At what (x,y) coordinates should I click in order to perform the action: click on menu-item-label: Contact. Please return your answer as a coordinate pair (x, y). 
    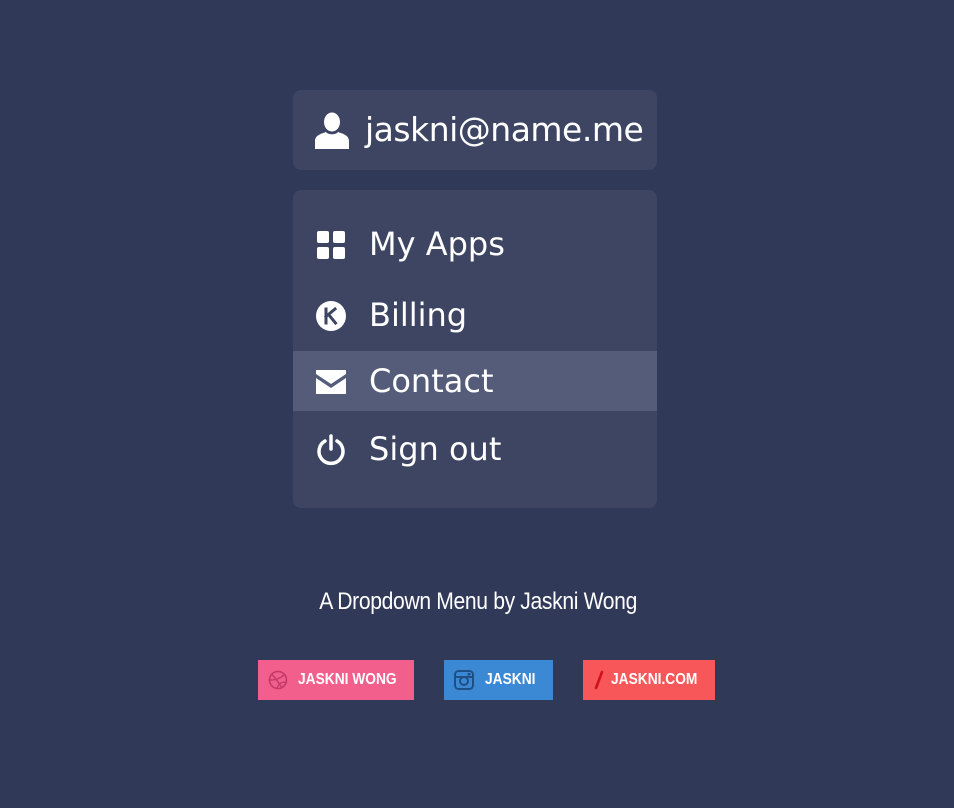
    Looking at the image, I should click on (431, 381).